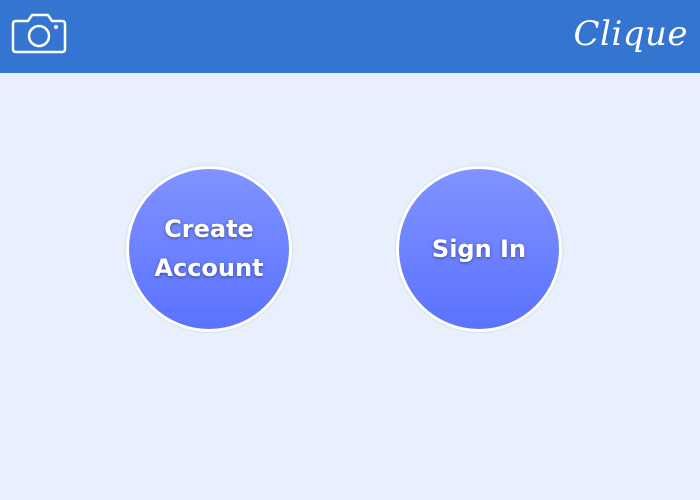 The height and width of the screenshot is (500, 700). Describe the element at coordinates (630, 34) in the screenshot. I see `app-title: Clique` at that location.